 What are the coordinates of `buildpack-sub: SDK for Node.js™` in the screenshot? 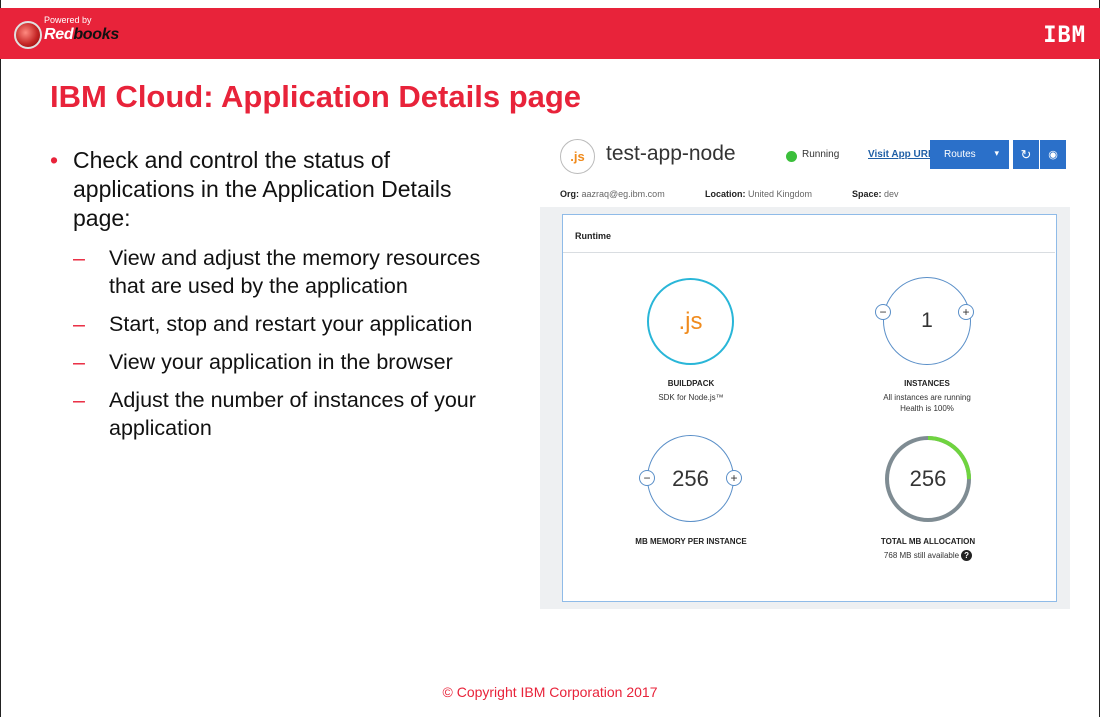 It's located at (691, 397).